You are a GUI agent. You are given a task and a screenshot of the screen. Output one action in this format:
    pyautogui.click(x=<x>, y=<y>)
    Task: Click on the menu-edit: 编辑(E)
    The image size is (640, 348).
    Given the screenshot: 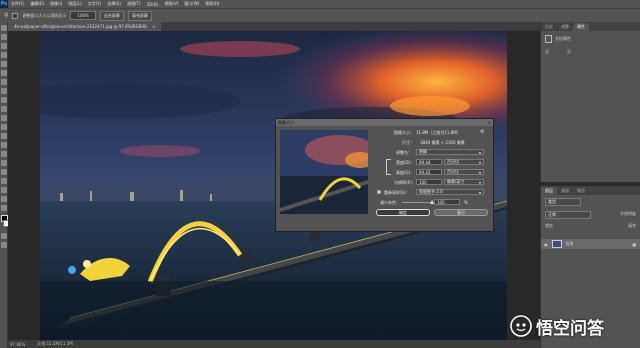 What is the action you would take?
    pyautogui.click(x=37, y=4)
    